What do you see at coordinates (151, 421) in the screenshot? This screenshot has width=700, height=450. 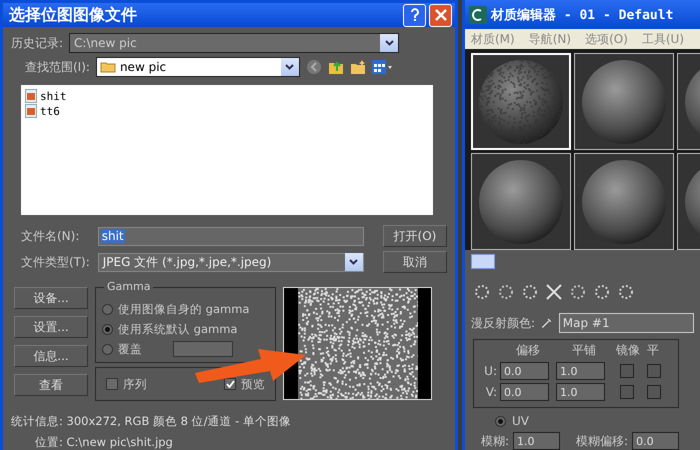 I see `stats-text: 统计信息: 300x272, RGB 颜色 8 位/通道 - 单个图像` at bounding box center [151, 421].